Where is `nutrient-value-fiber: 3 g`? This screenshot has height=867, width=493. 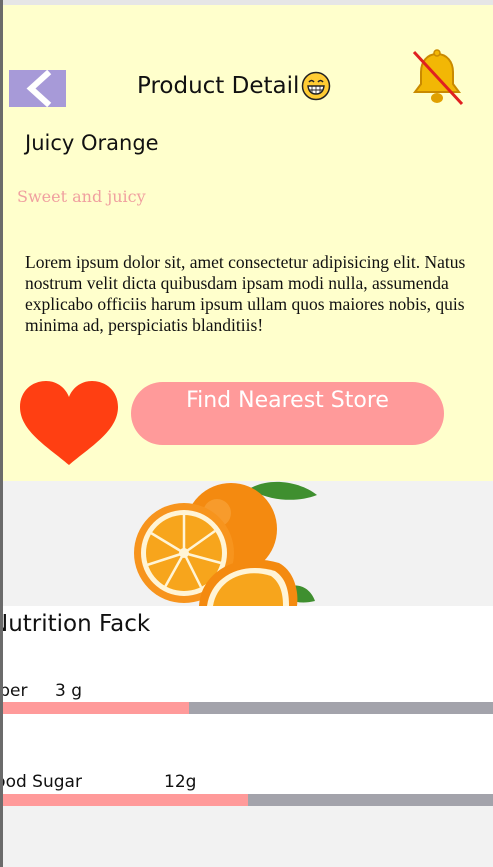 nutrient-value-fiber: 3 g is located at coordinates (69, 691).